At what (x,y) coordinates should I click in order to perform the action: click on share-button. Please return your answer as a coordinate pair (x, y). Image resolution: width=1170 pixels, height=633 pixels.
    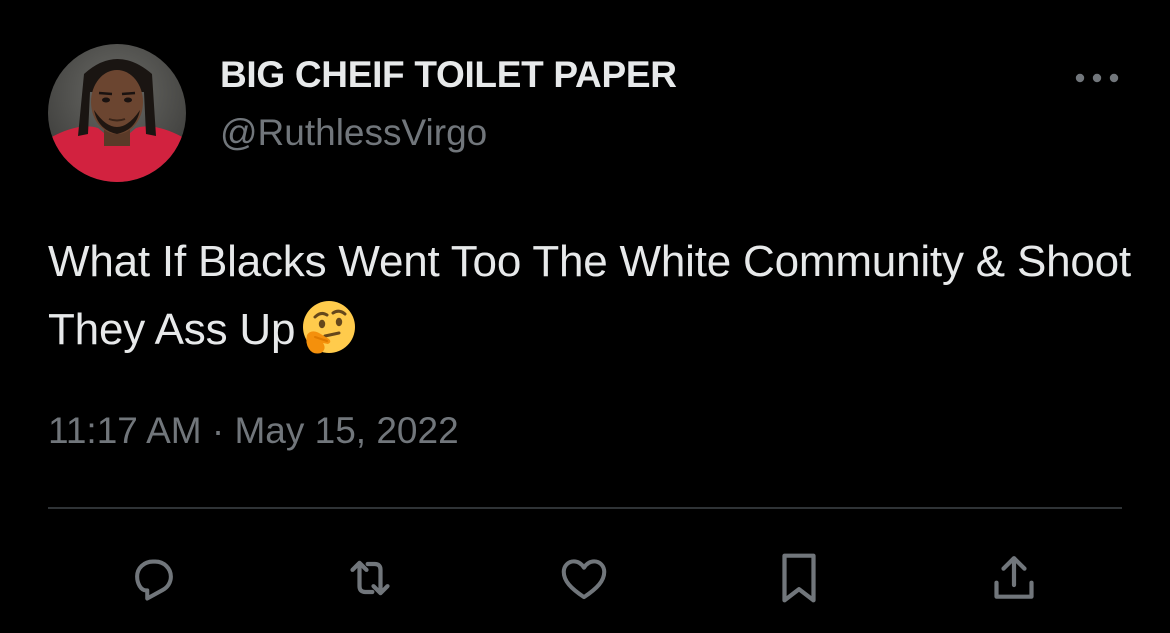
    Looking at the image, I should click on (1014, 578).